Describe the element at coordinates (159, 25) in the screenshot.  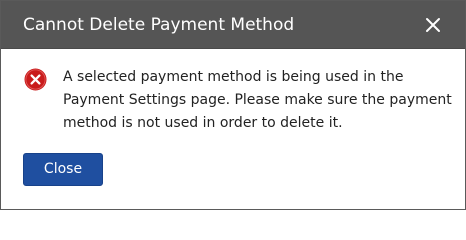
I see `dialog-title: Cannot Delete Payment Method` at that location.